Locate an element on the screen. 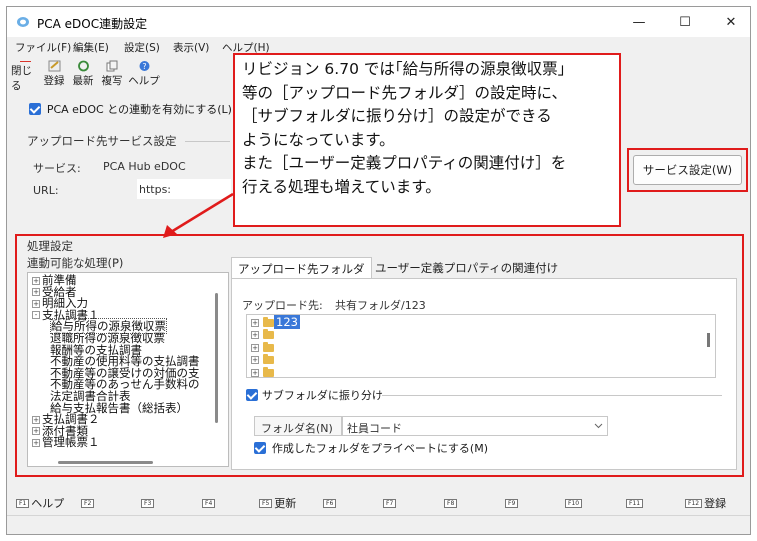 The image size is (757, 541). menu-file: ファイル(F) is located at coordinates (43, 47).